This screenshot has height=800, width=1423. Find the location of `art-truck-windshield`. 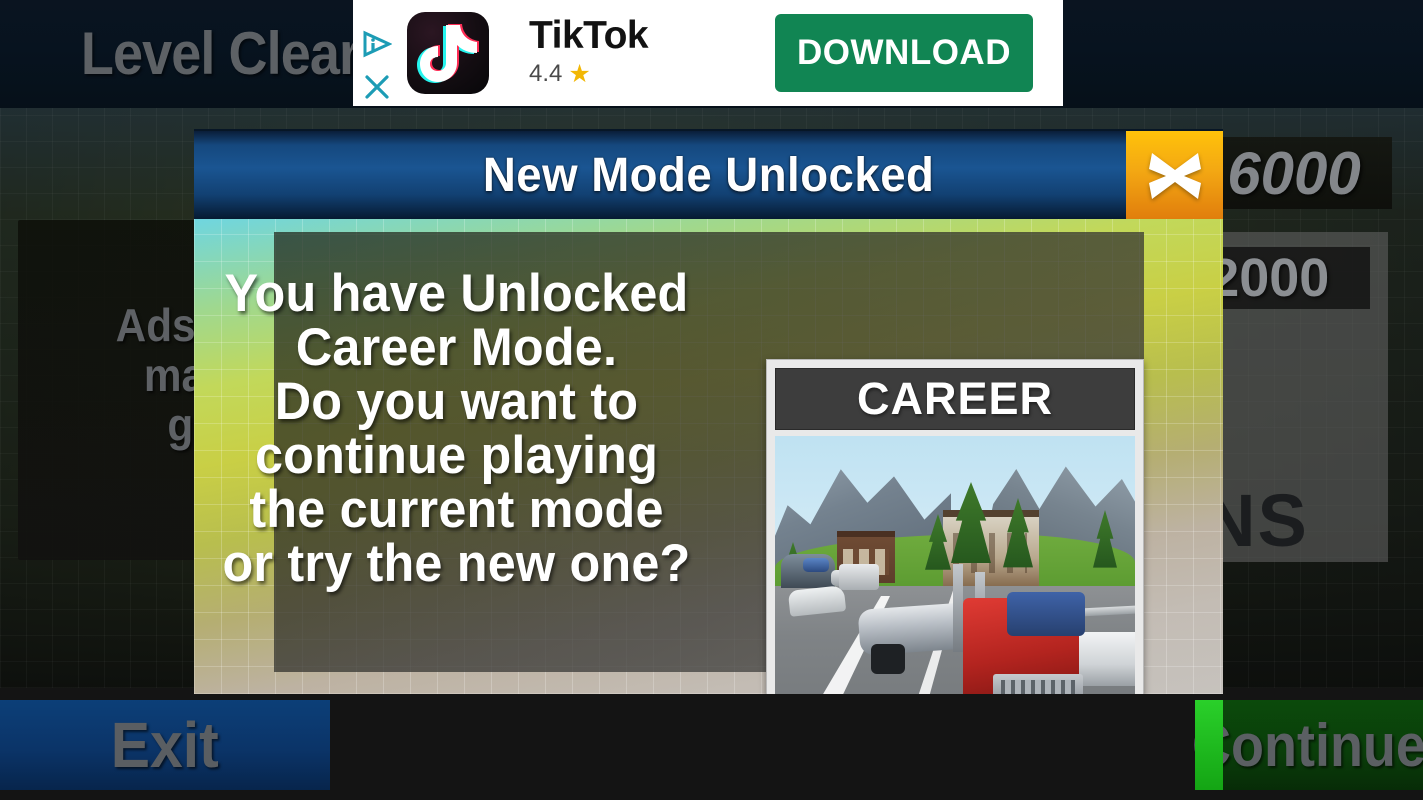

art-truck-windshield is located at coordinates (1046, 614).